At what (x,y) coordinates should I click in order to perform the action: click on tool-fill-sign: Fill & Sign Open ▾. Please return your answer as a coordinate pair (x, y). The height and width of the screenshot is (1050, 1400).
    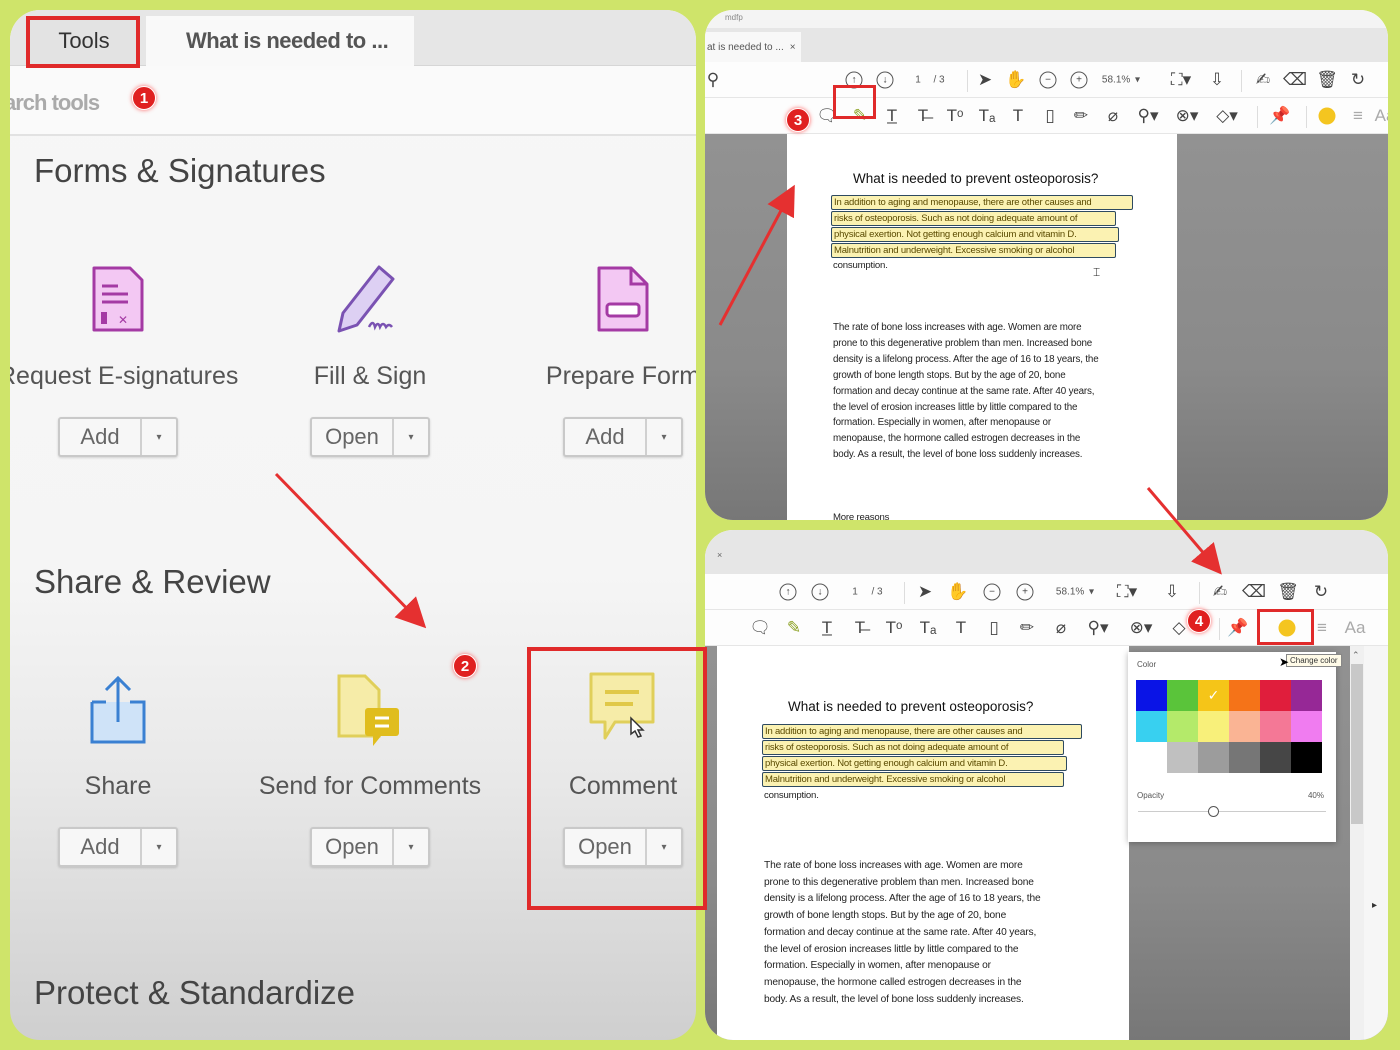
    Looking at the image, I should click on (370, 353).